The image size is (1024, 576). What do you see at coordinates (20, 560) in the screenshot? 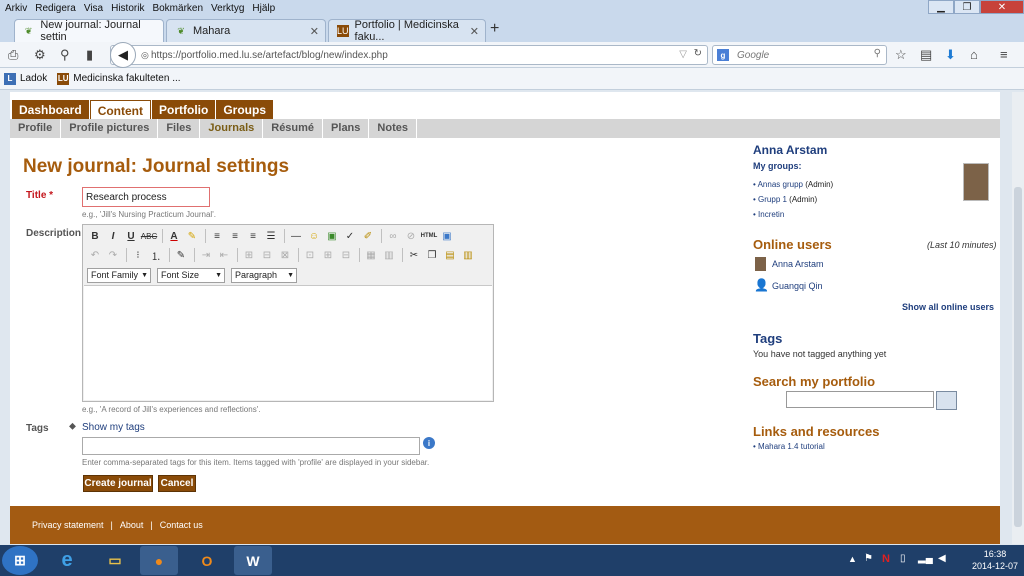
I see `start-button: ⊞` at bounding box center [20, 560].